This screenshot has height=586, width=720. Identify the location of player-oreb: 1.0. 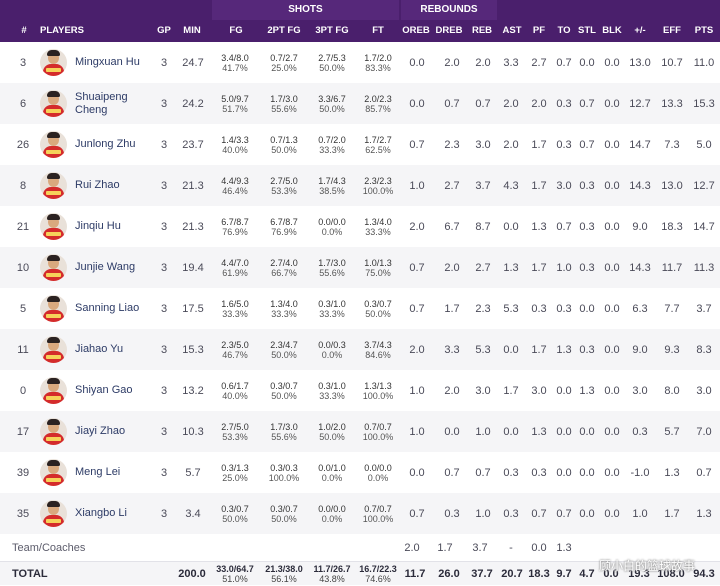
(417, 185).